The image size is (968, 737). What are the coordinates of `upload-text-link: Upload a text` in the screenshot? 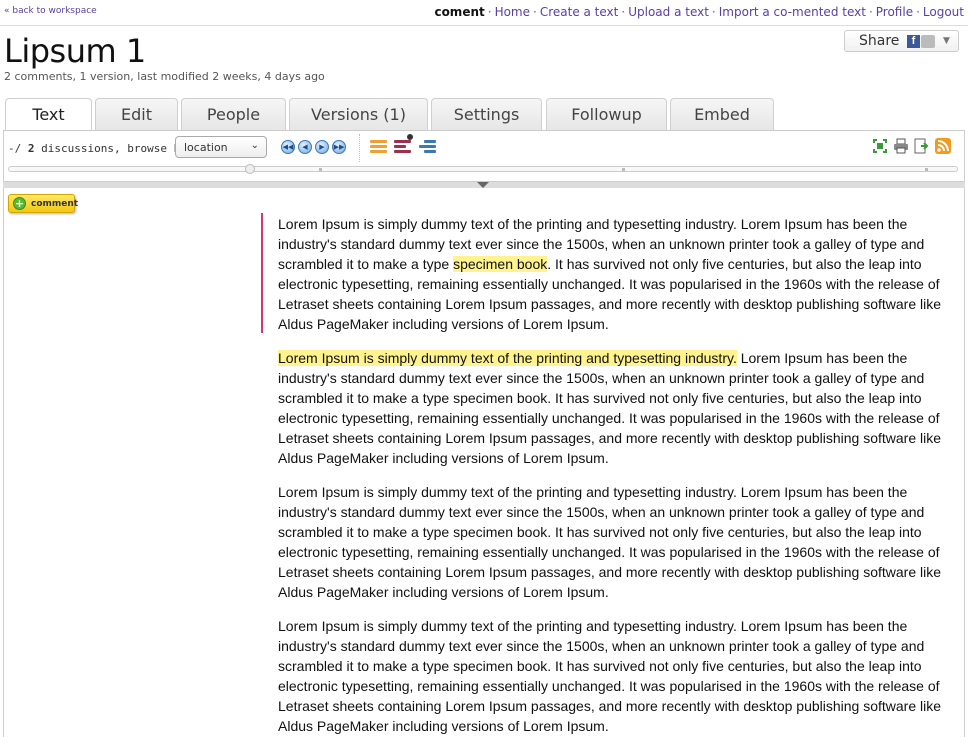 It's located at (668, 12).